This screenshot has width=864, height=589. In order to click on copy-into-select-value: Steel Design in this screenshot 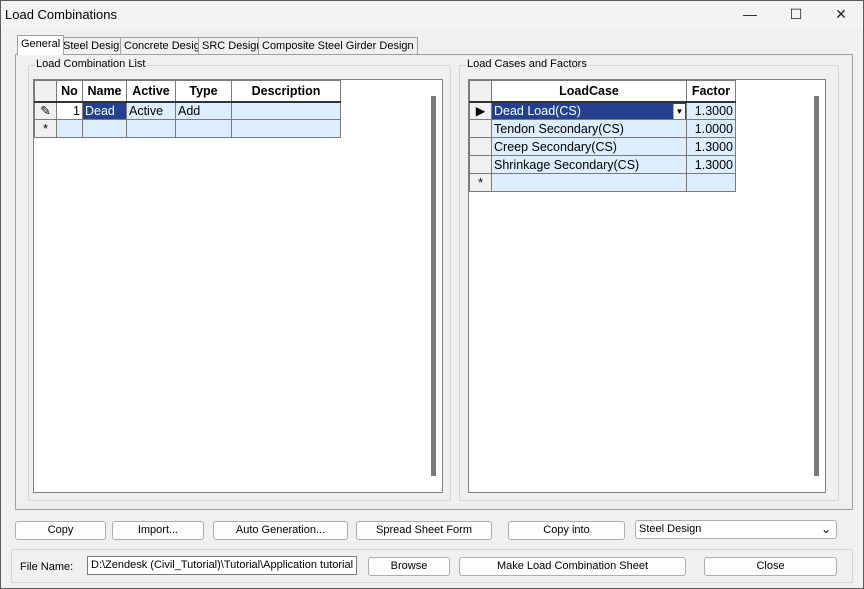, I will do `click(670, 529)`.